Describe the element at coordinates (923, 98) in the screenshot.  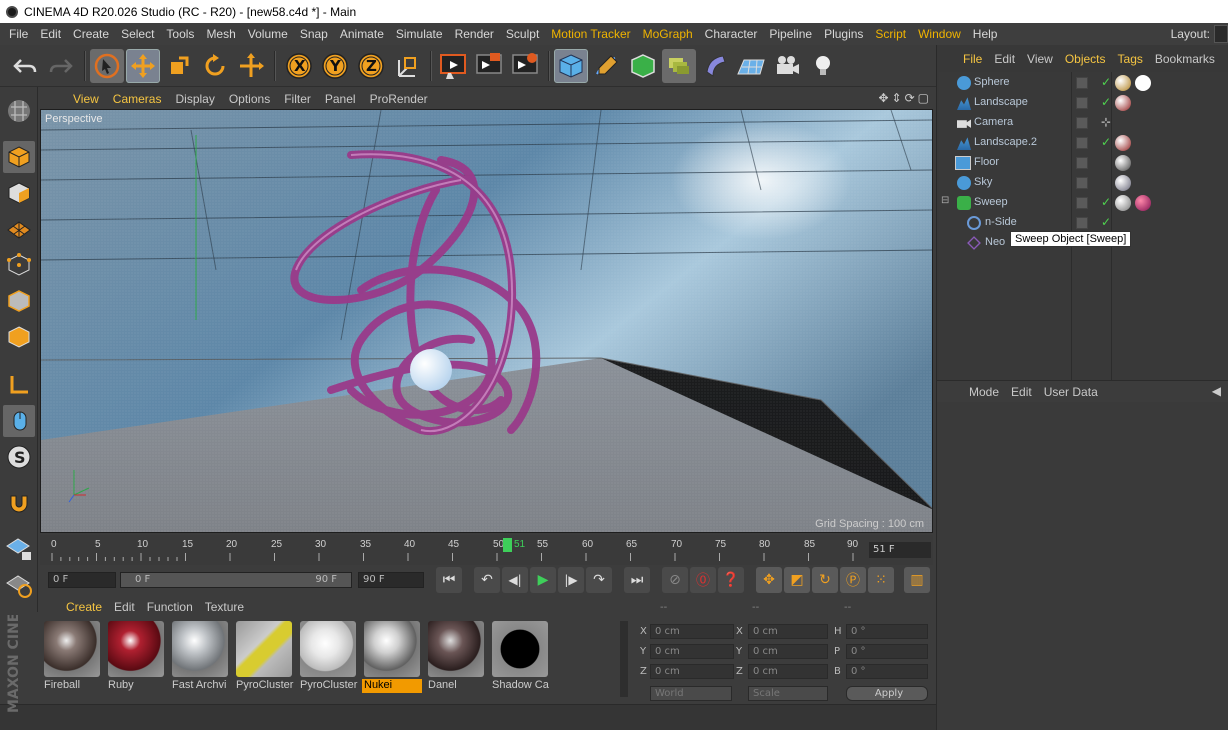
I see `maximize-view-icon: ▢` at that location.